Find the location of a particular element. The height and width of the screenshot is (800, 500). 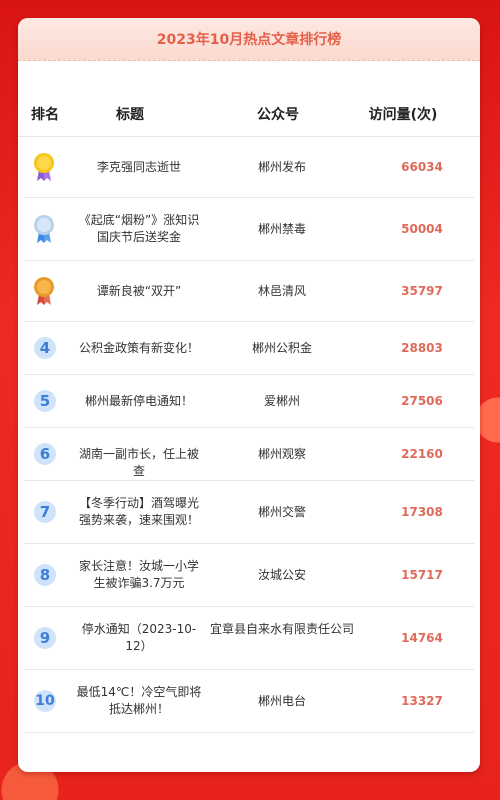

visit-count: 50004 is located at coordinates (422, 229).